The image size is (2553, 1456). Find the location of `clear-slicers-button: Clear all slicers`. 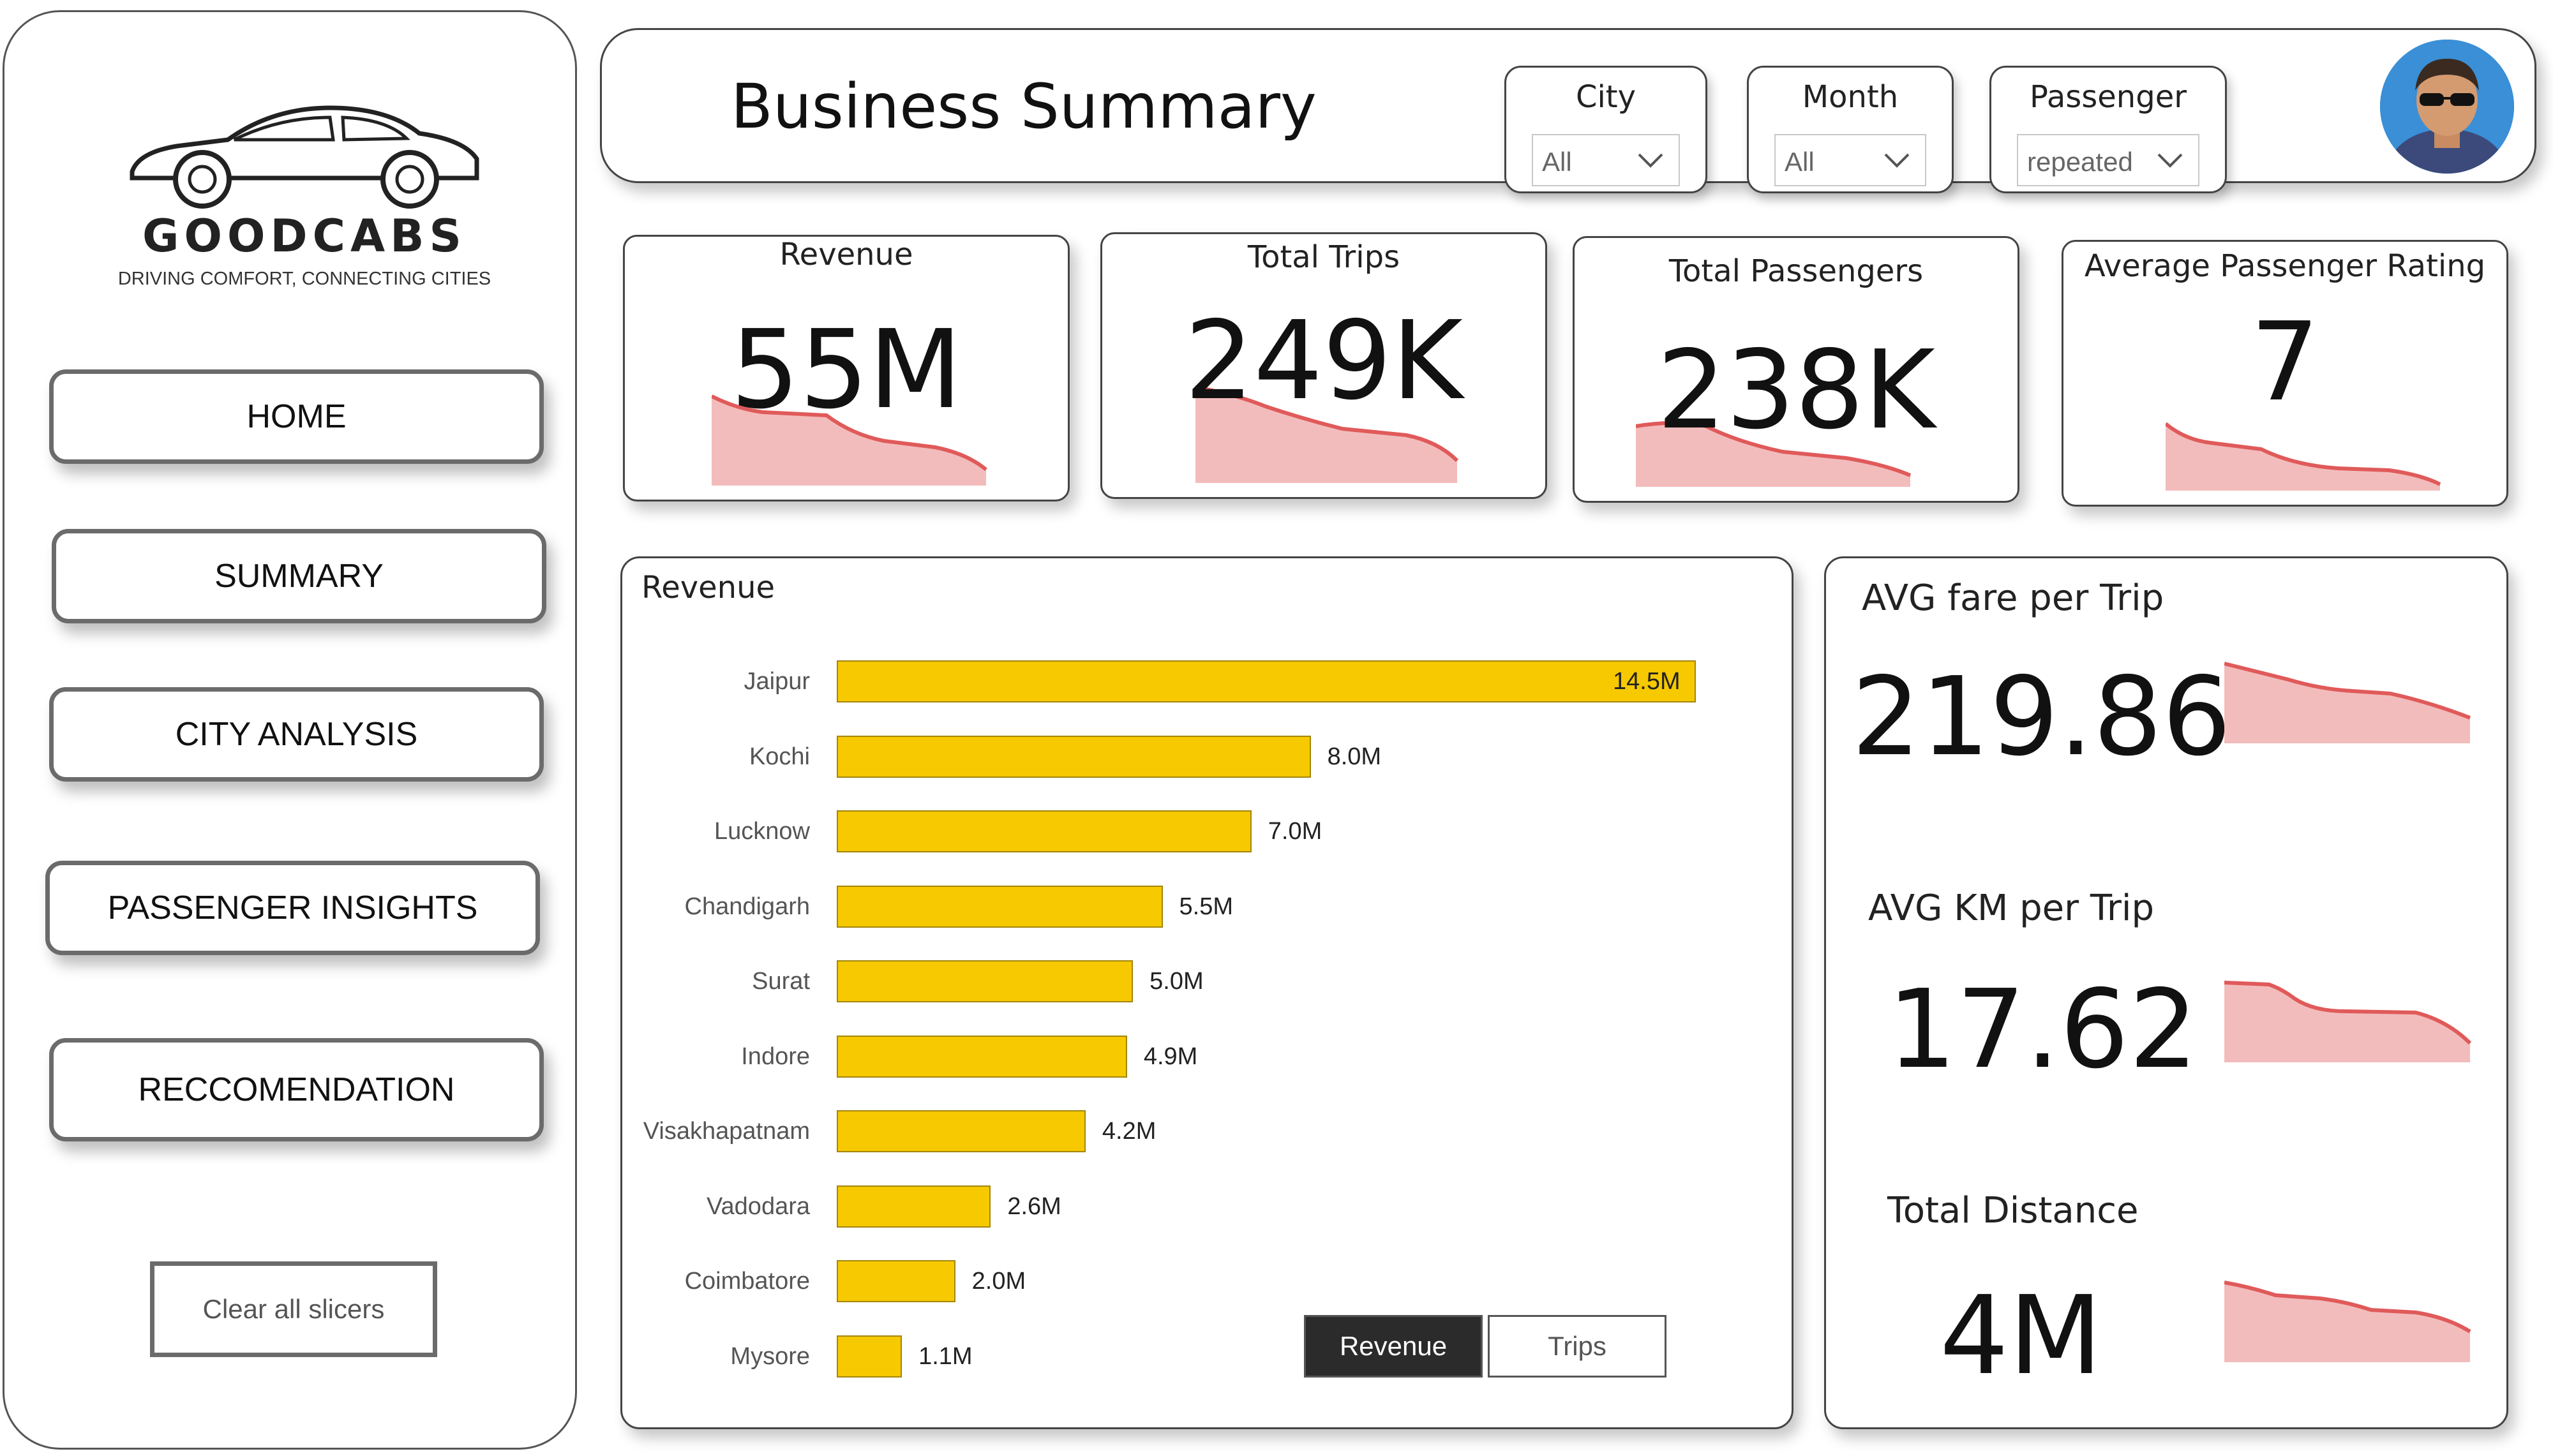

clear-slicers-button: Clear all slicers is located at coordinates (293, 1309).